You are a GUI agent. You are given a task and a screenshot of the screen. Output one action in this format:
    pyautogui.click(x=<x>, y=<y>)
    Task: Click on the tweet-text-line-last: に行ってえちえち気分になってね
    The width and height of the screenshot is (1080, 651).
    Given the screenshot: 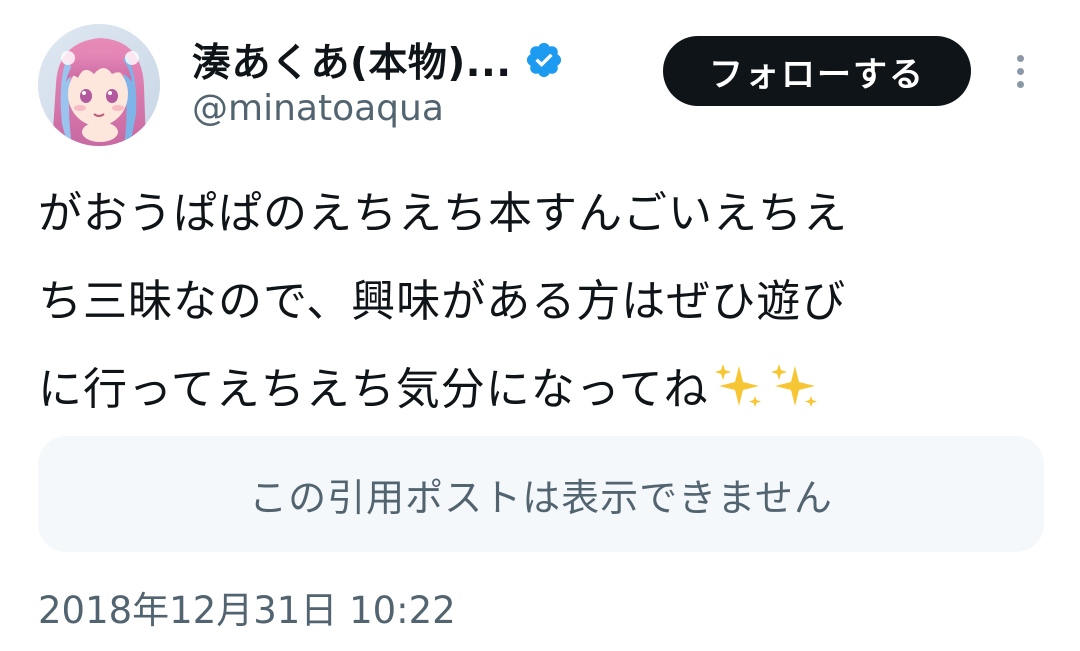 What is the action you would take?
    pyautogui.click(x=543, y=390)
    